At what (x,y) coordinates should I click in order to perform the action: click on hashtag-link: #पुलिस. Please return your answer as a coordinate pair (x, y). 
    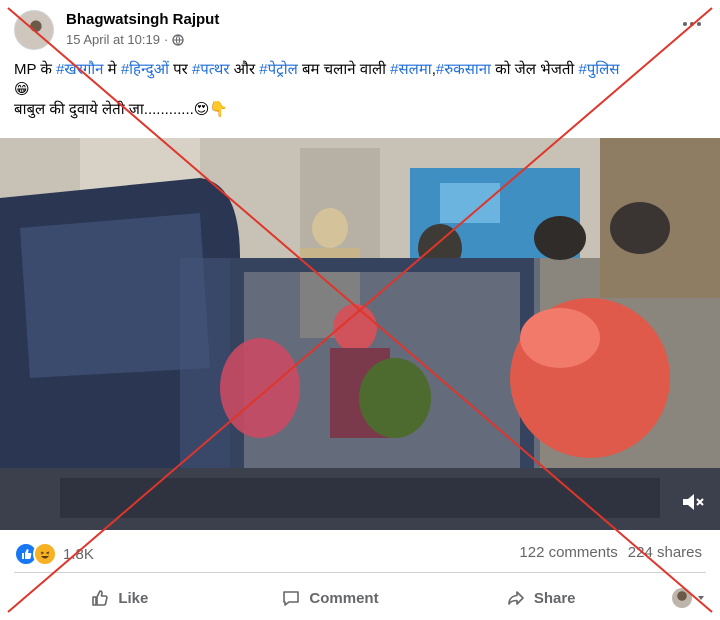
    Looking at the image, I should click on (598, 69).